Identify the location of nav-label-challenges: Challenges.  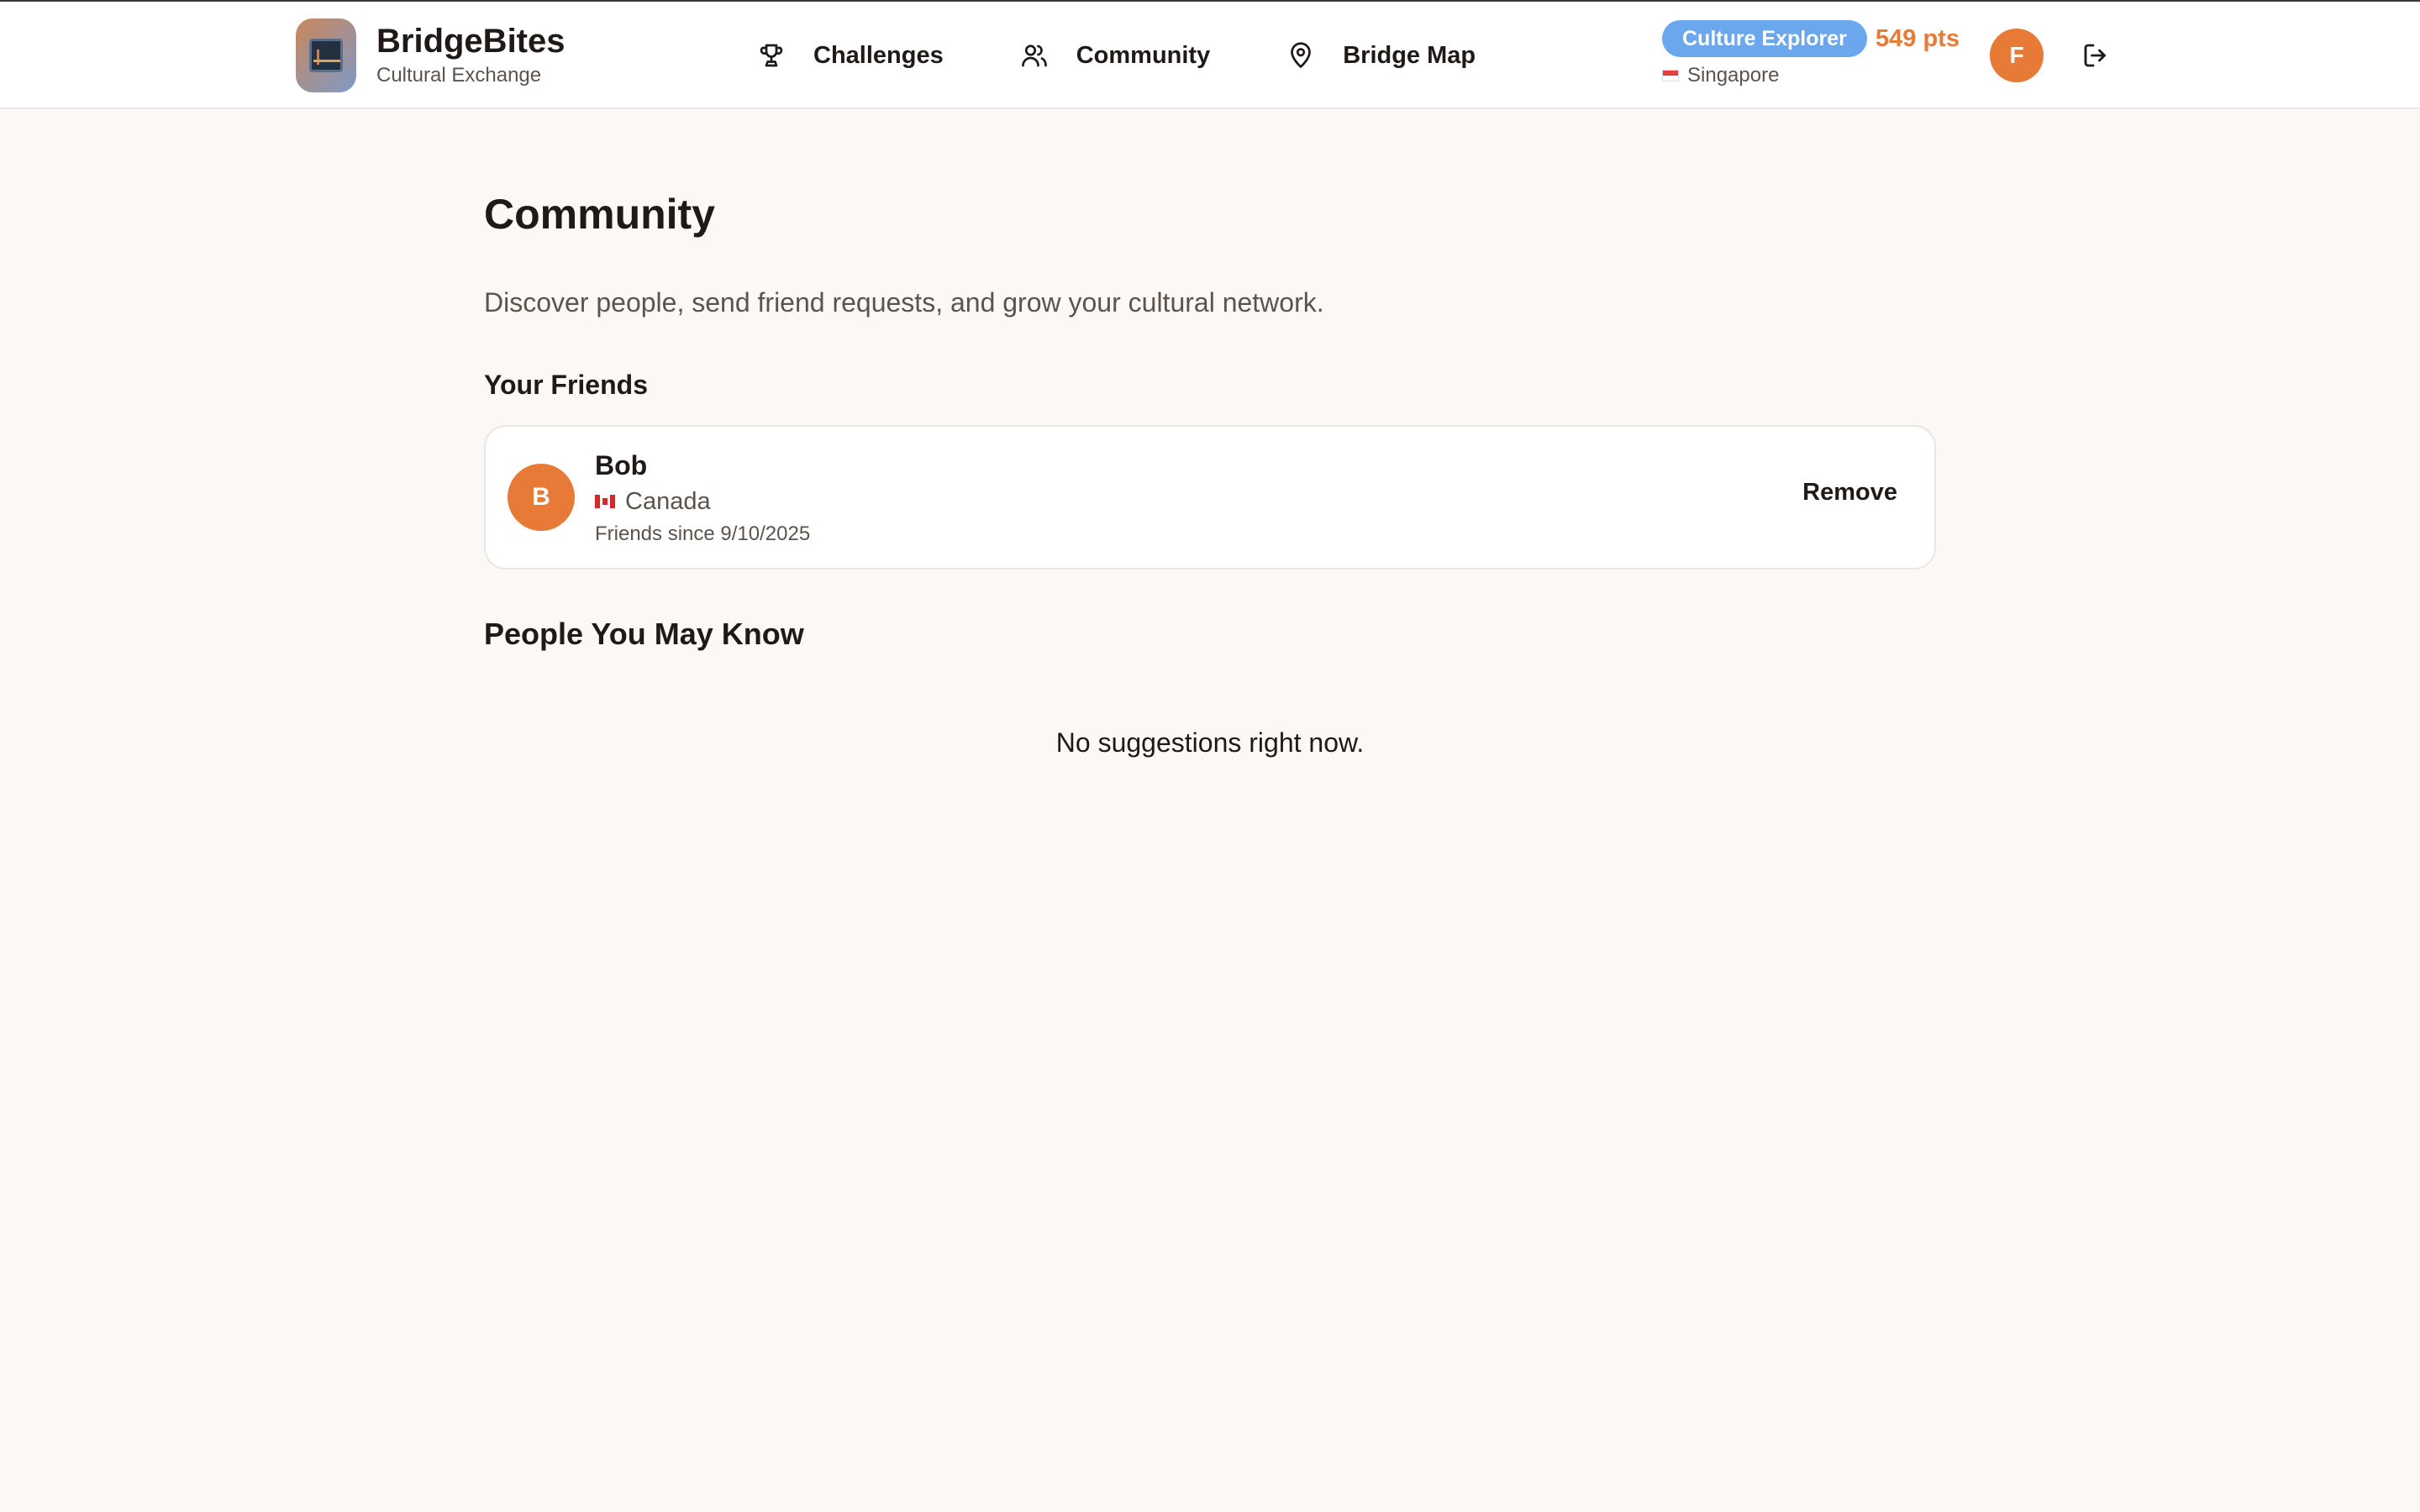
(878, 55).